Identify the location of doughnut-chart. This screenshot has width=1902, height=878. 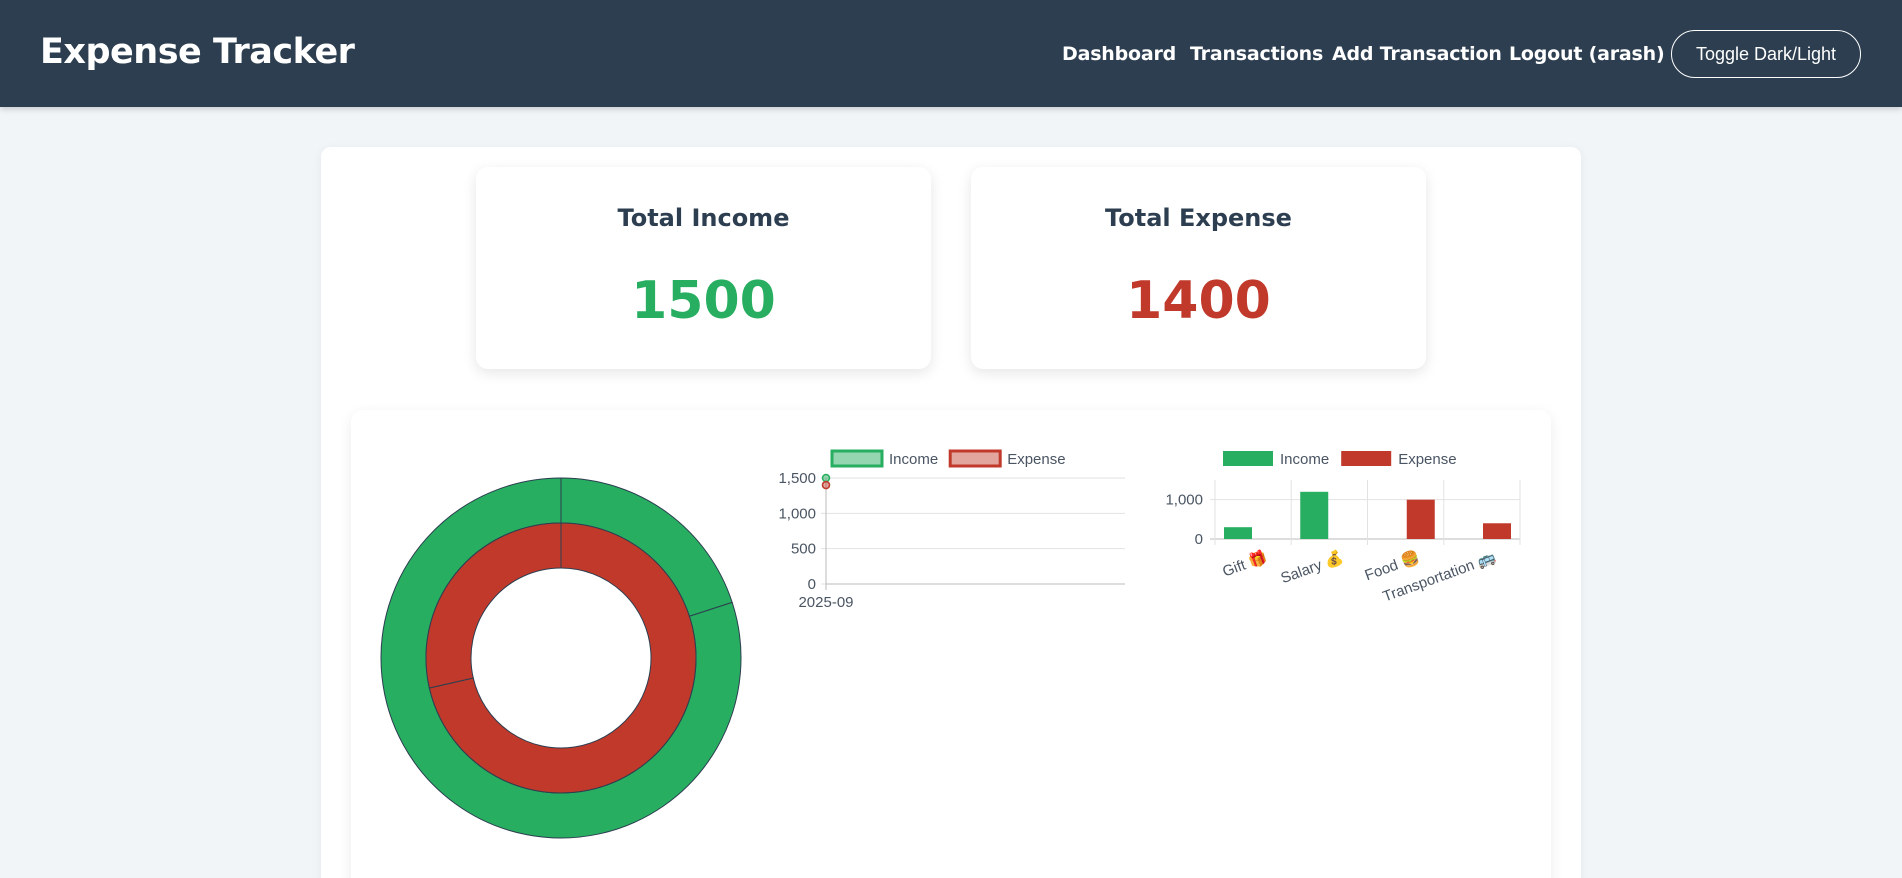
(561, 658).